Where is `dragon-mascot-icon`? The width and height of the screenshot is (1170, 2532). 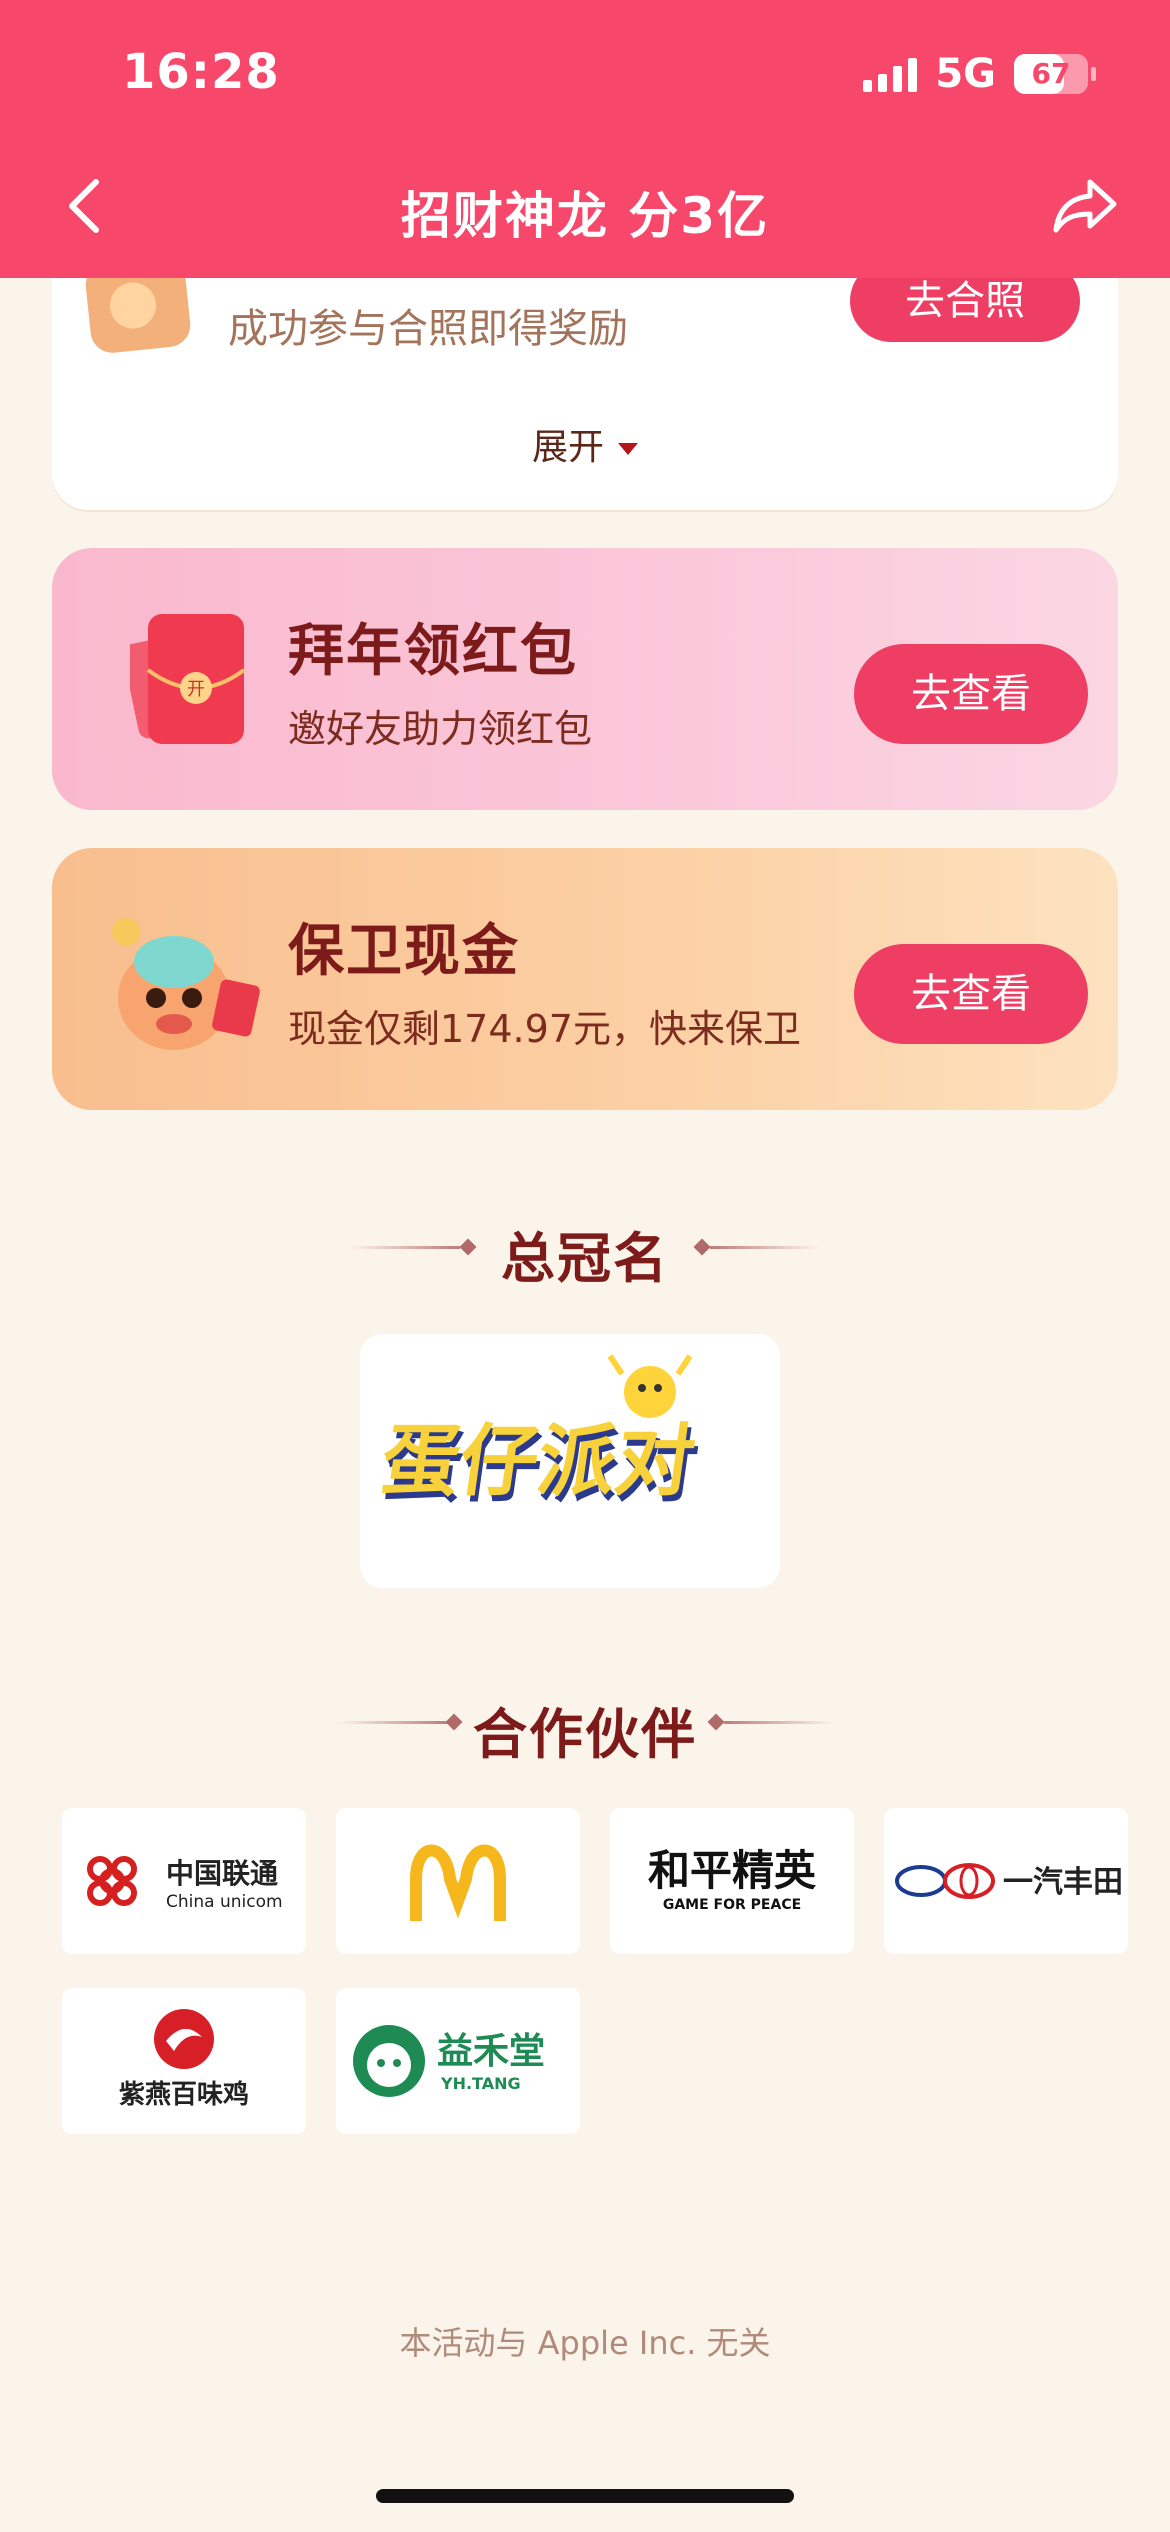 dragon-mascot-icon is located at coordinates (186, 984).